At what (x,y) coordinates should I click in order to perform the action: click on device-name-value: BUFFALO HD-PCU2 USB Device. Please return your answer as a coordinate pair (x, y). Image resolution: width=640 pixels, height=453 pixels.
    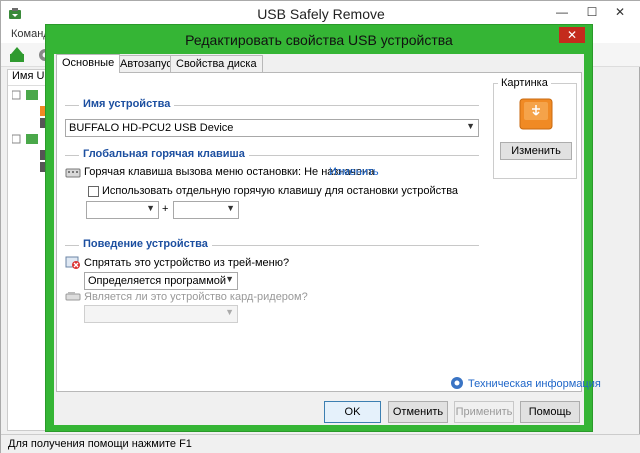
    Looking at the image, I should click on (151, 128).